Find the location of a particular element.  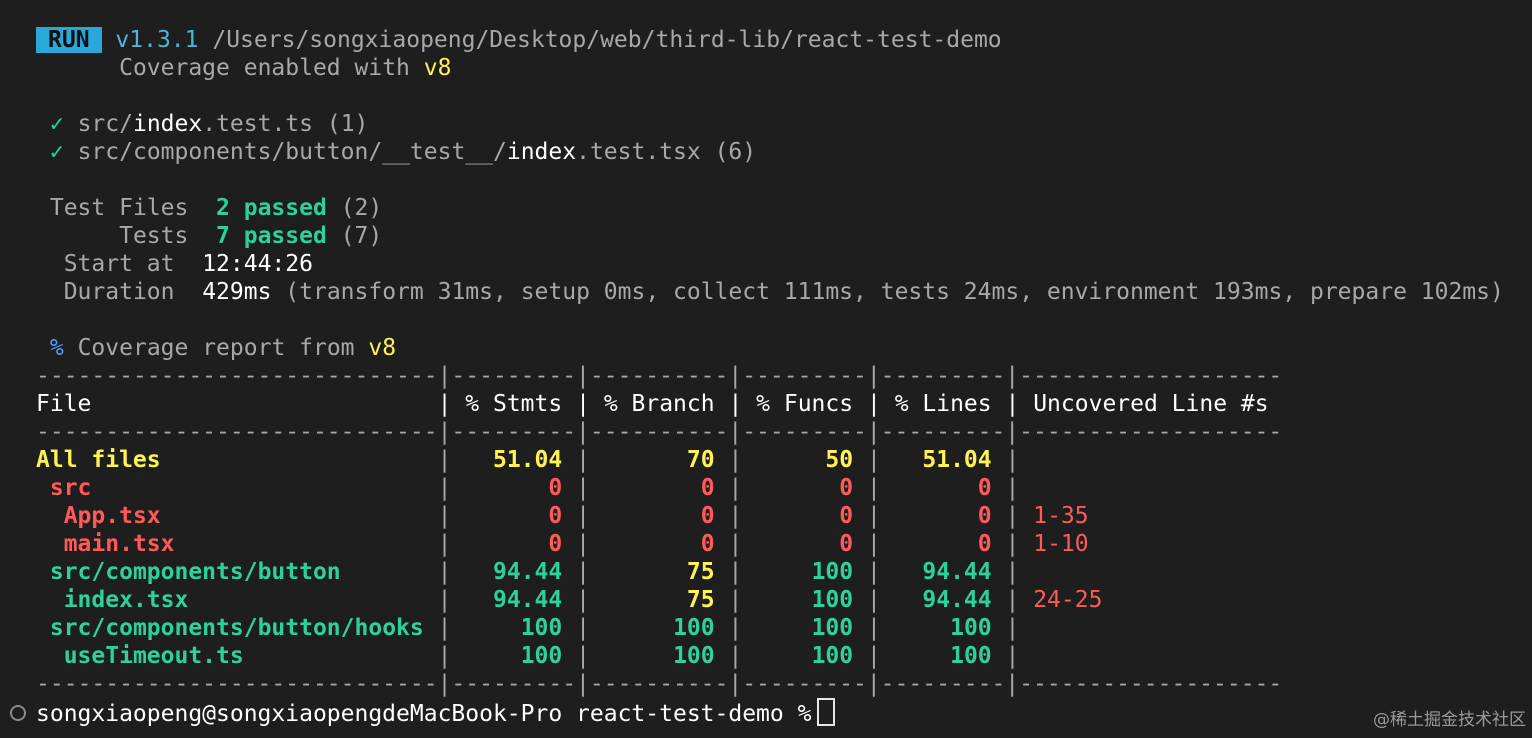

table-header-cell: % Stmts is located at coordinates (514, 404).